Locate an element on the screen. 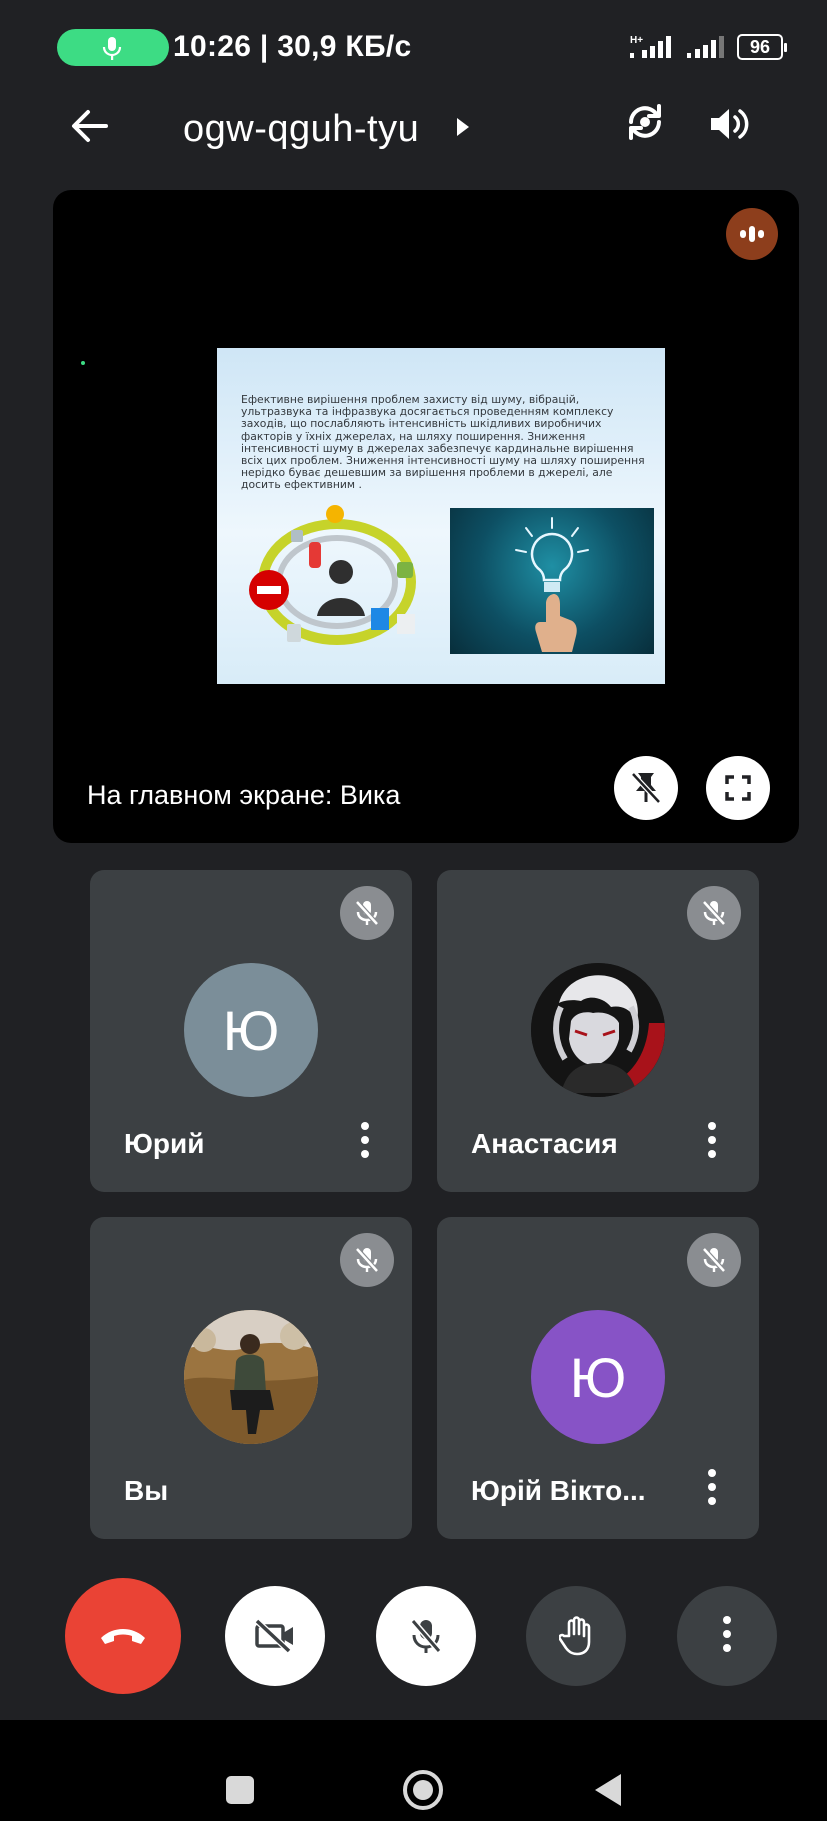  safety-illustration is located at coordinates (332, 575).